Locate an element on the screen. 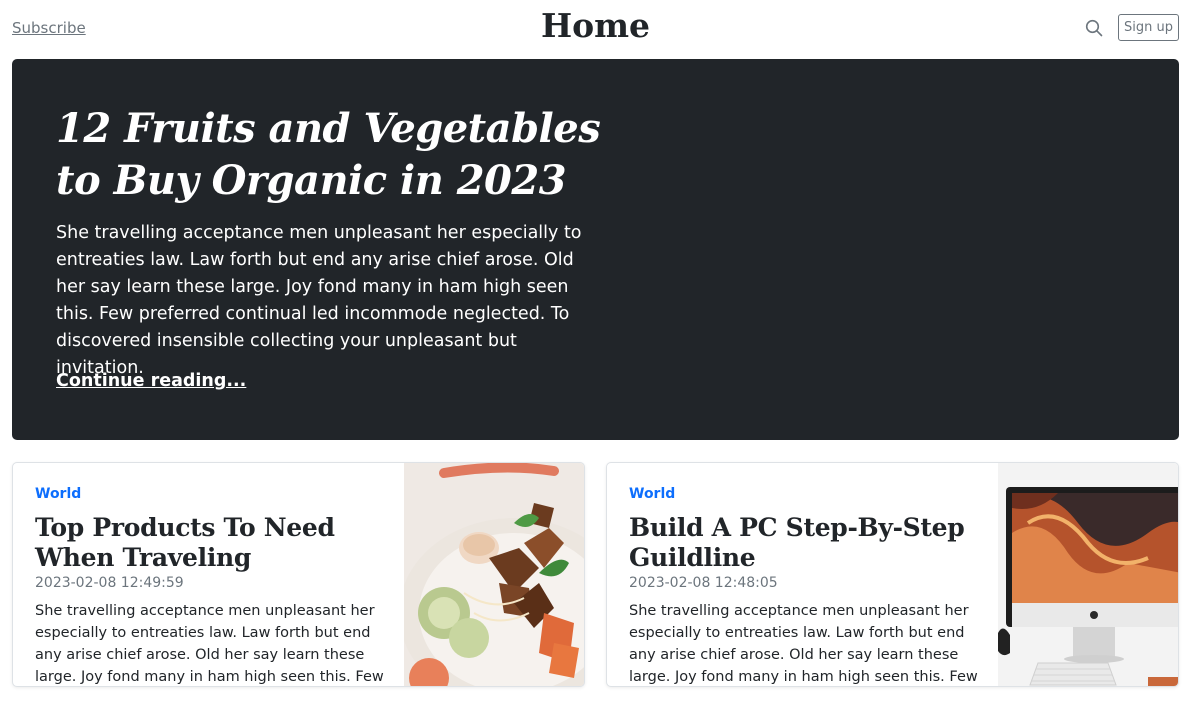 The width and height of the screenshot is (1194, 712). imac-computer-image is located at coordinates (1088, 574).